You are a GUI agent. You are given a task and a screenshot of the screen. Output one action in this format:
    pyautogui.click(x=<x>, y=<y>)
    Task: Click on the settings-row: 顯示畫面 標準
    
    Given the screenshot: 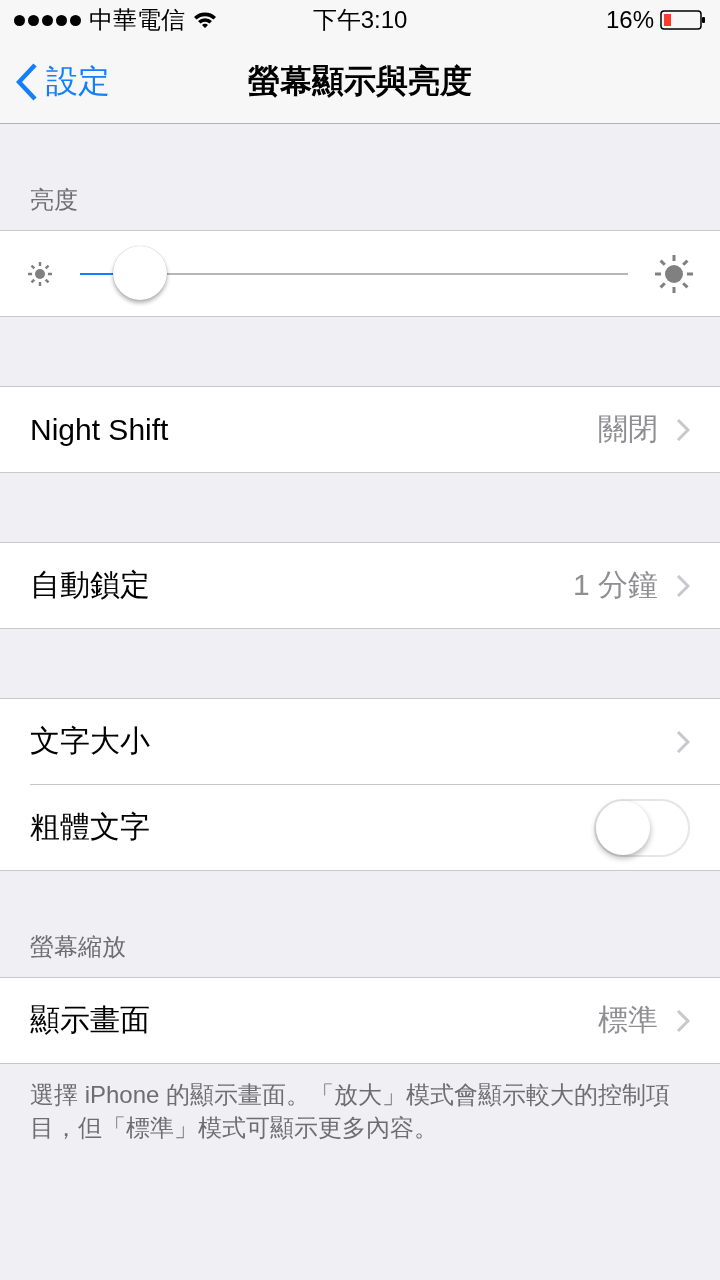 What is the action you would take?
    pyautogui.click(x=360, y=1020)
    